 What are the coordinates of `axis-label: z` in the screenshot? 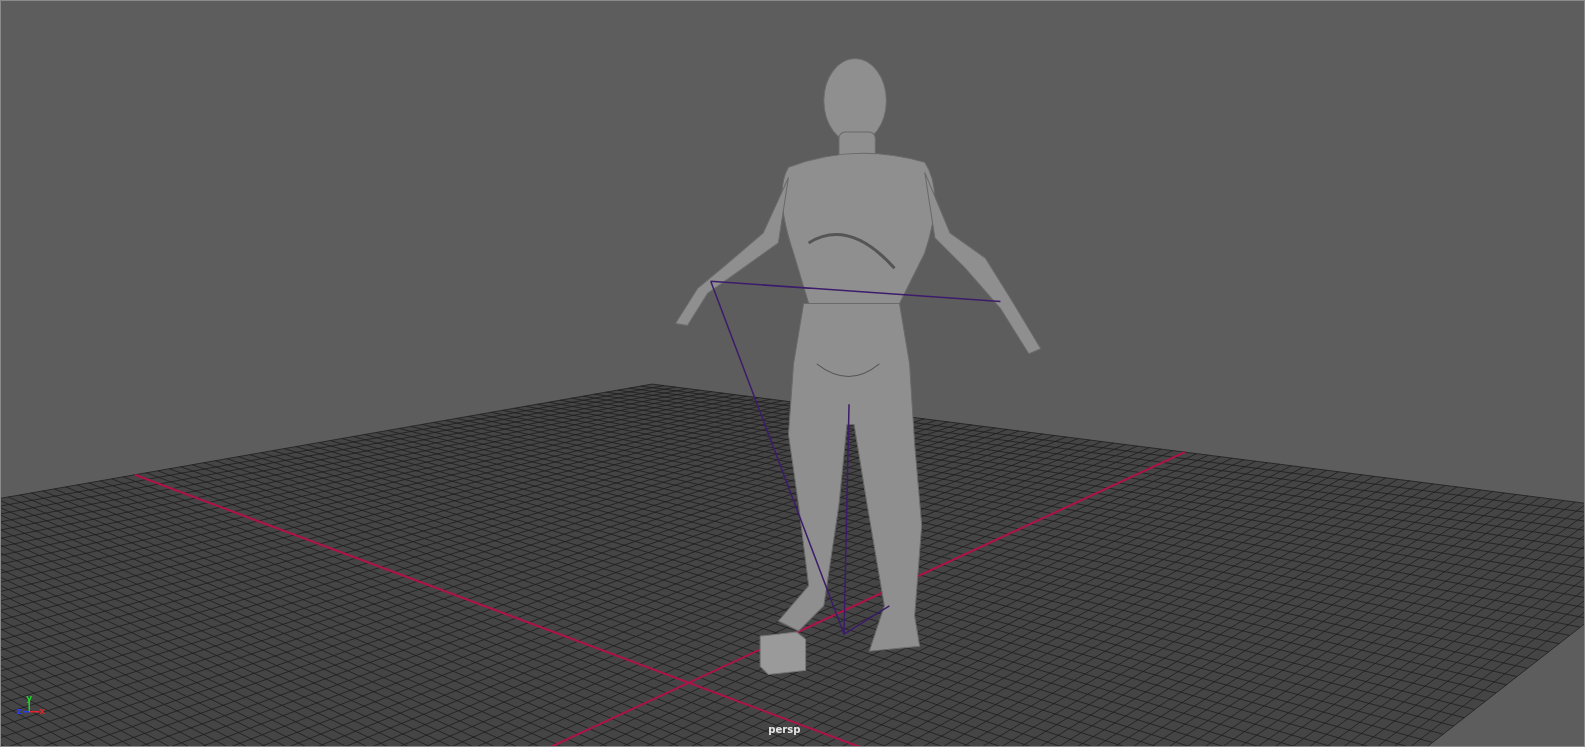 It's located at (19, 710).